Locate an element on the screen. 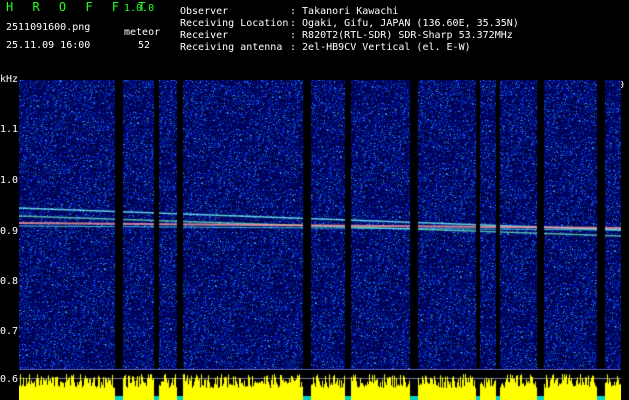 The image size is (629, 400). y-axis-unit: kHz is located at coordinates (9, 79).